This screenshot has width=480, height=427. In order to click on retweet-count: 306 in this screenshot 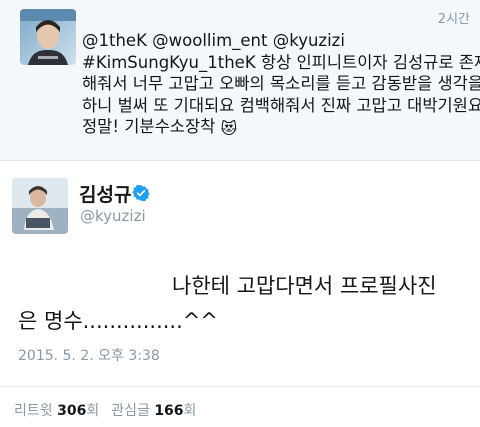, I will do `click(72, 411)`.